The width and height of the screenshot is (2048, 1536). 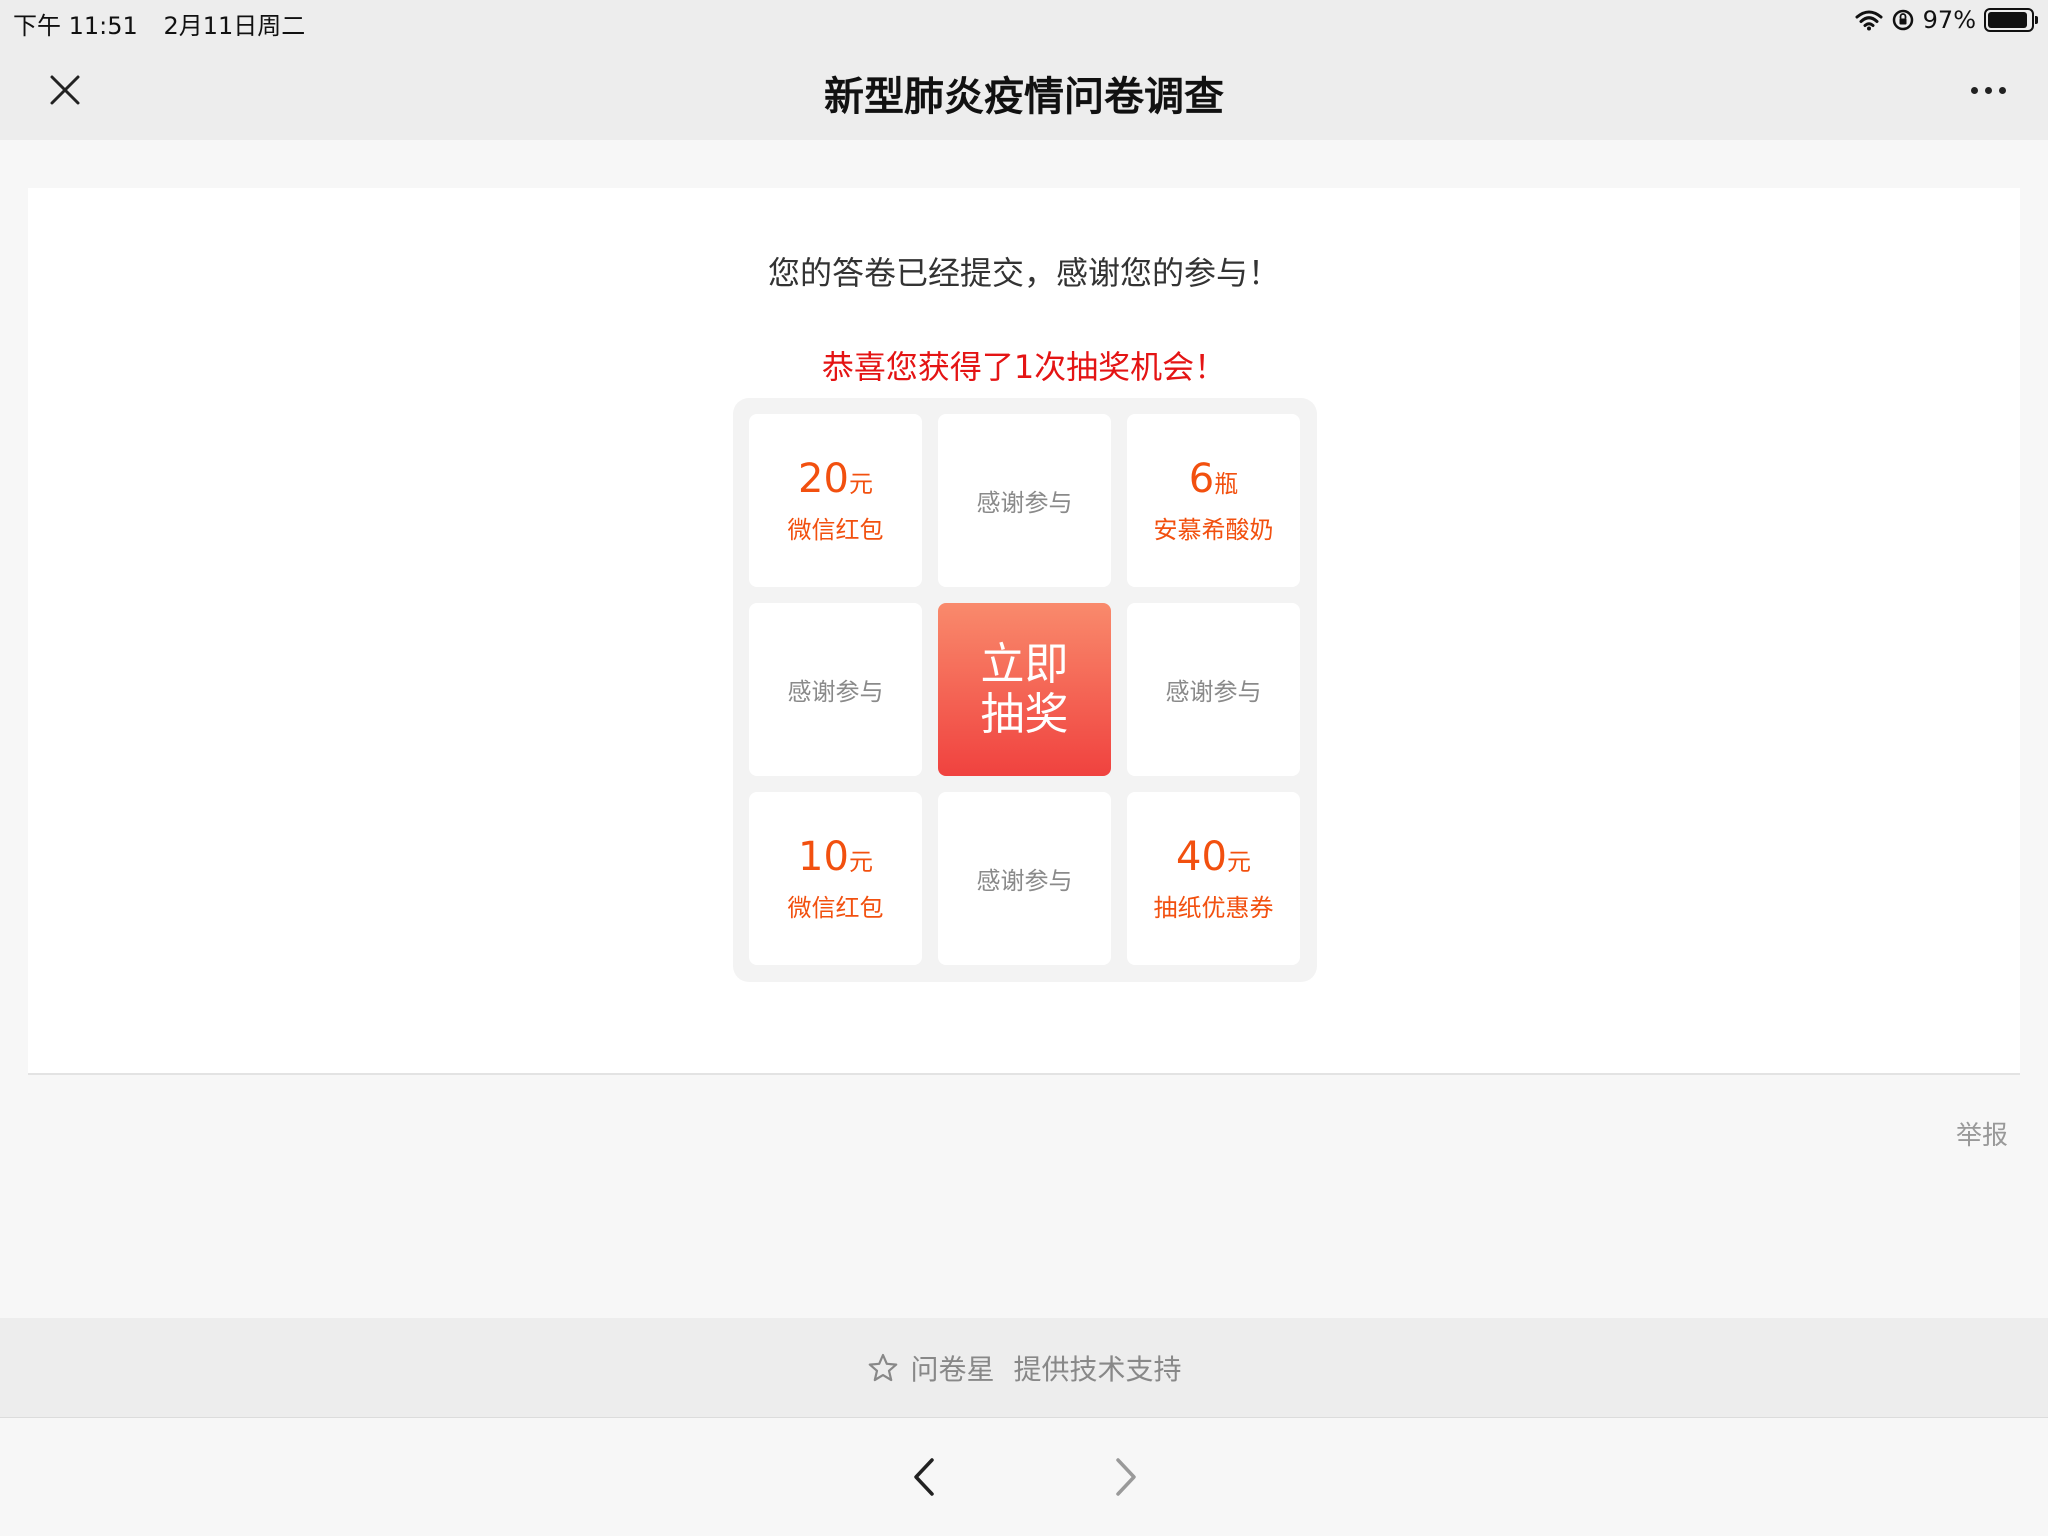 What do you see at coordinates (1902, 20) in the screenshot?
I see `rotation-lock-icon` at bounding box center [1902, 20].